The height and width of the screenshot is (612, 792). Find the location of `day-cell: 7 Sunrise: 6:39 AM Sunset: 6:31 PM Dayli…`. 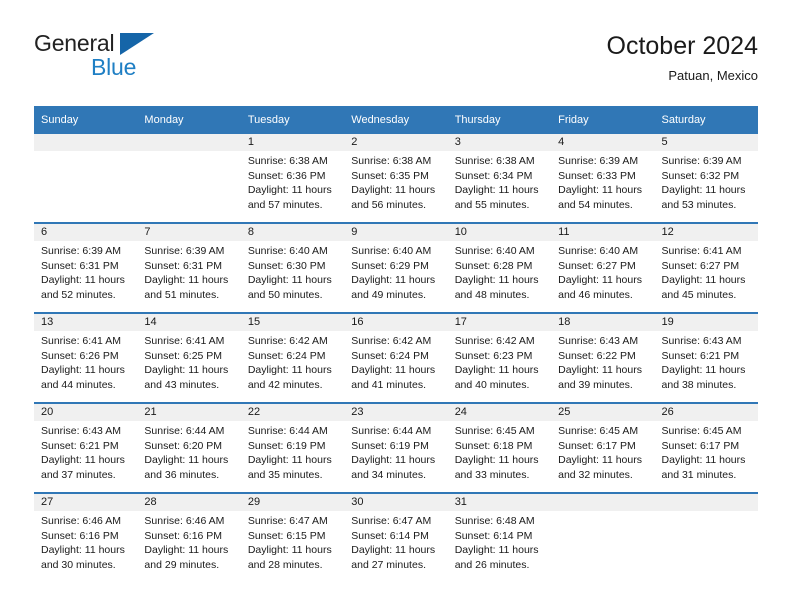

day-cell: 7 Sunrise: 6:39 AM Sunset: 6:31 PM Dayli… is located at coordinates (189, 267).